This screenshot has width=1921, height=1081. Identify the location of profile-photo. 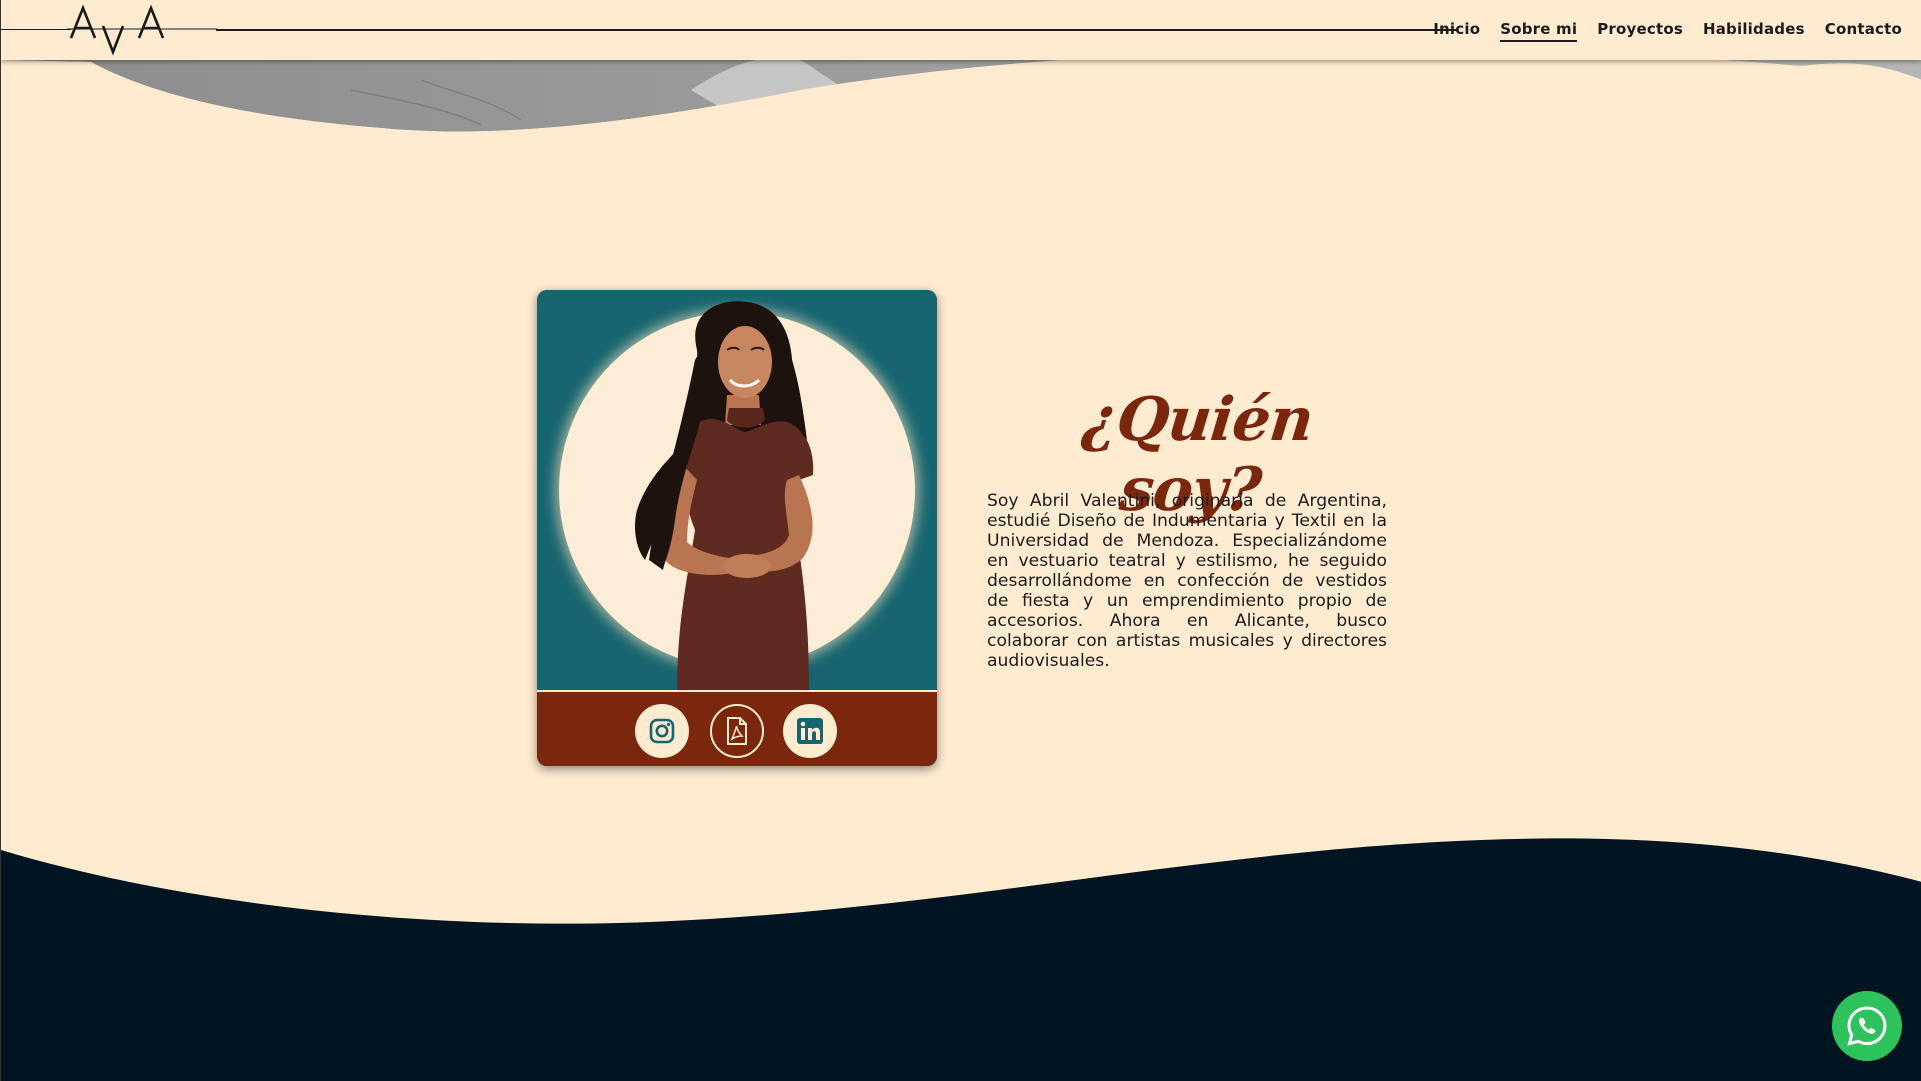
(737, 490).